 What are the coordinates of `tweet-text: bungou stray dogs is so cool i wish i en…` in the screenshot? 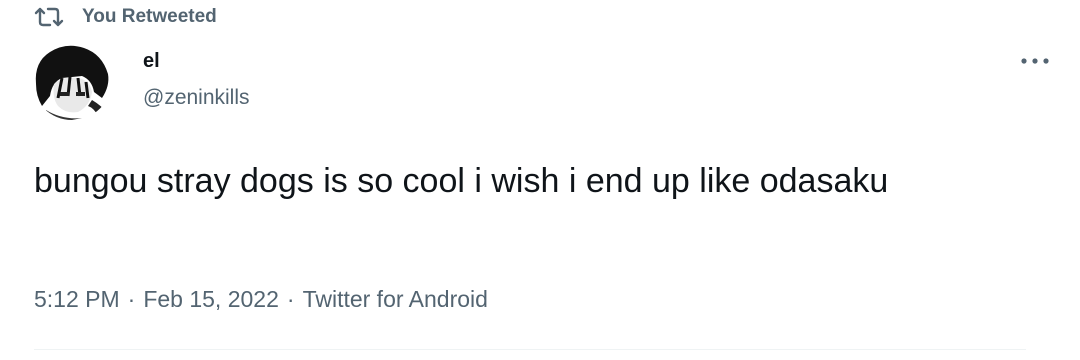 It's located at (461, 181).